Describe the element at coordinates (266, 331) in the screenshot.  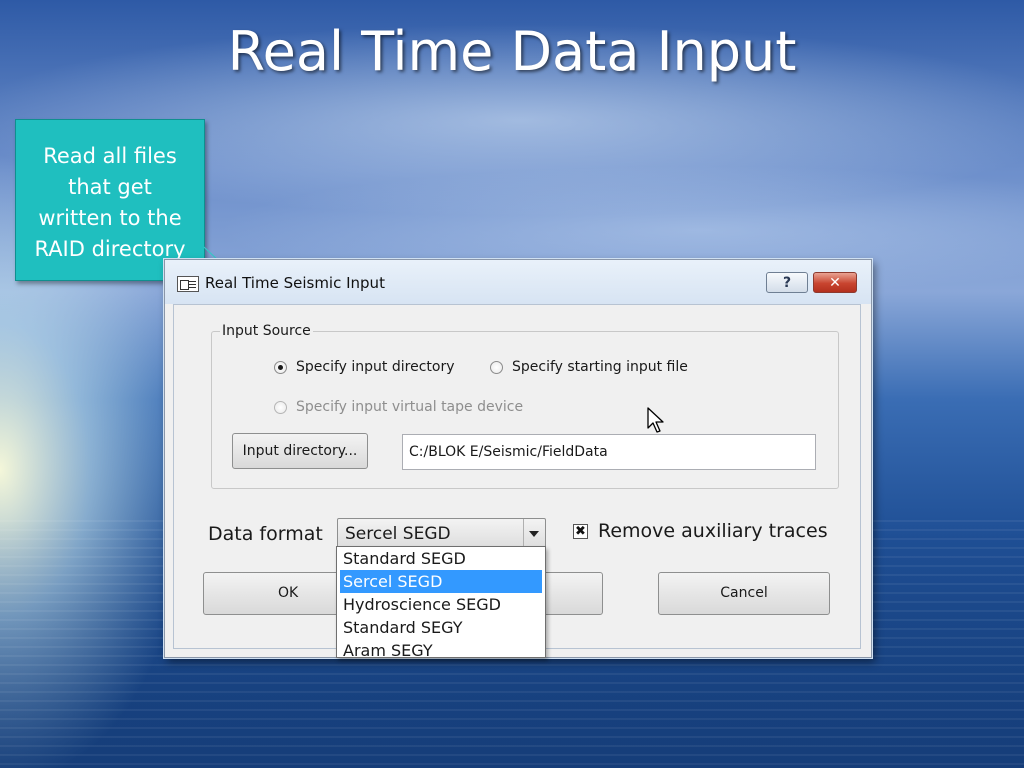
I see `input-source-legend: Input Source` at that location.